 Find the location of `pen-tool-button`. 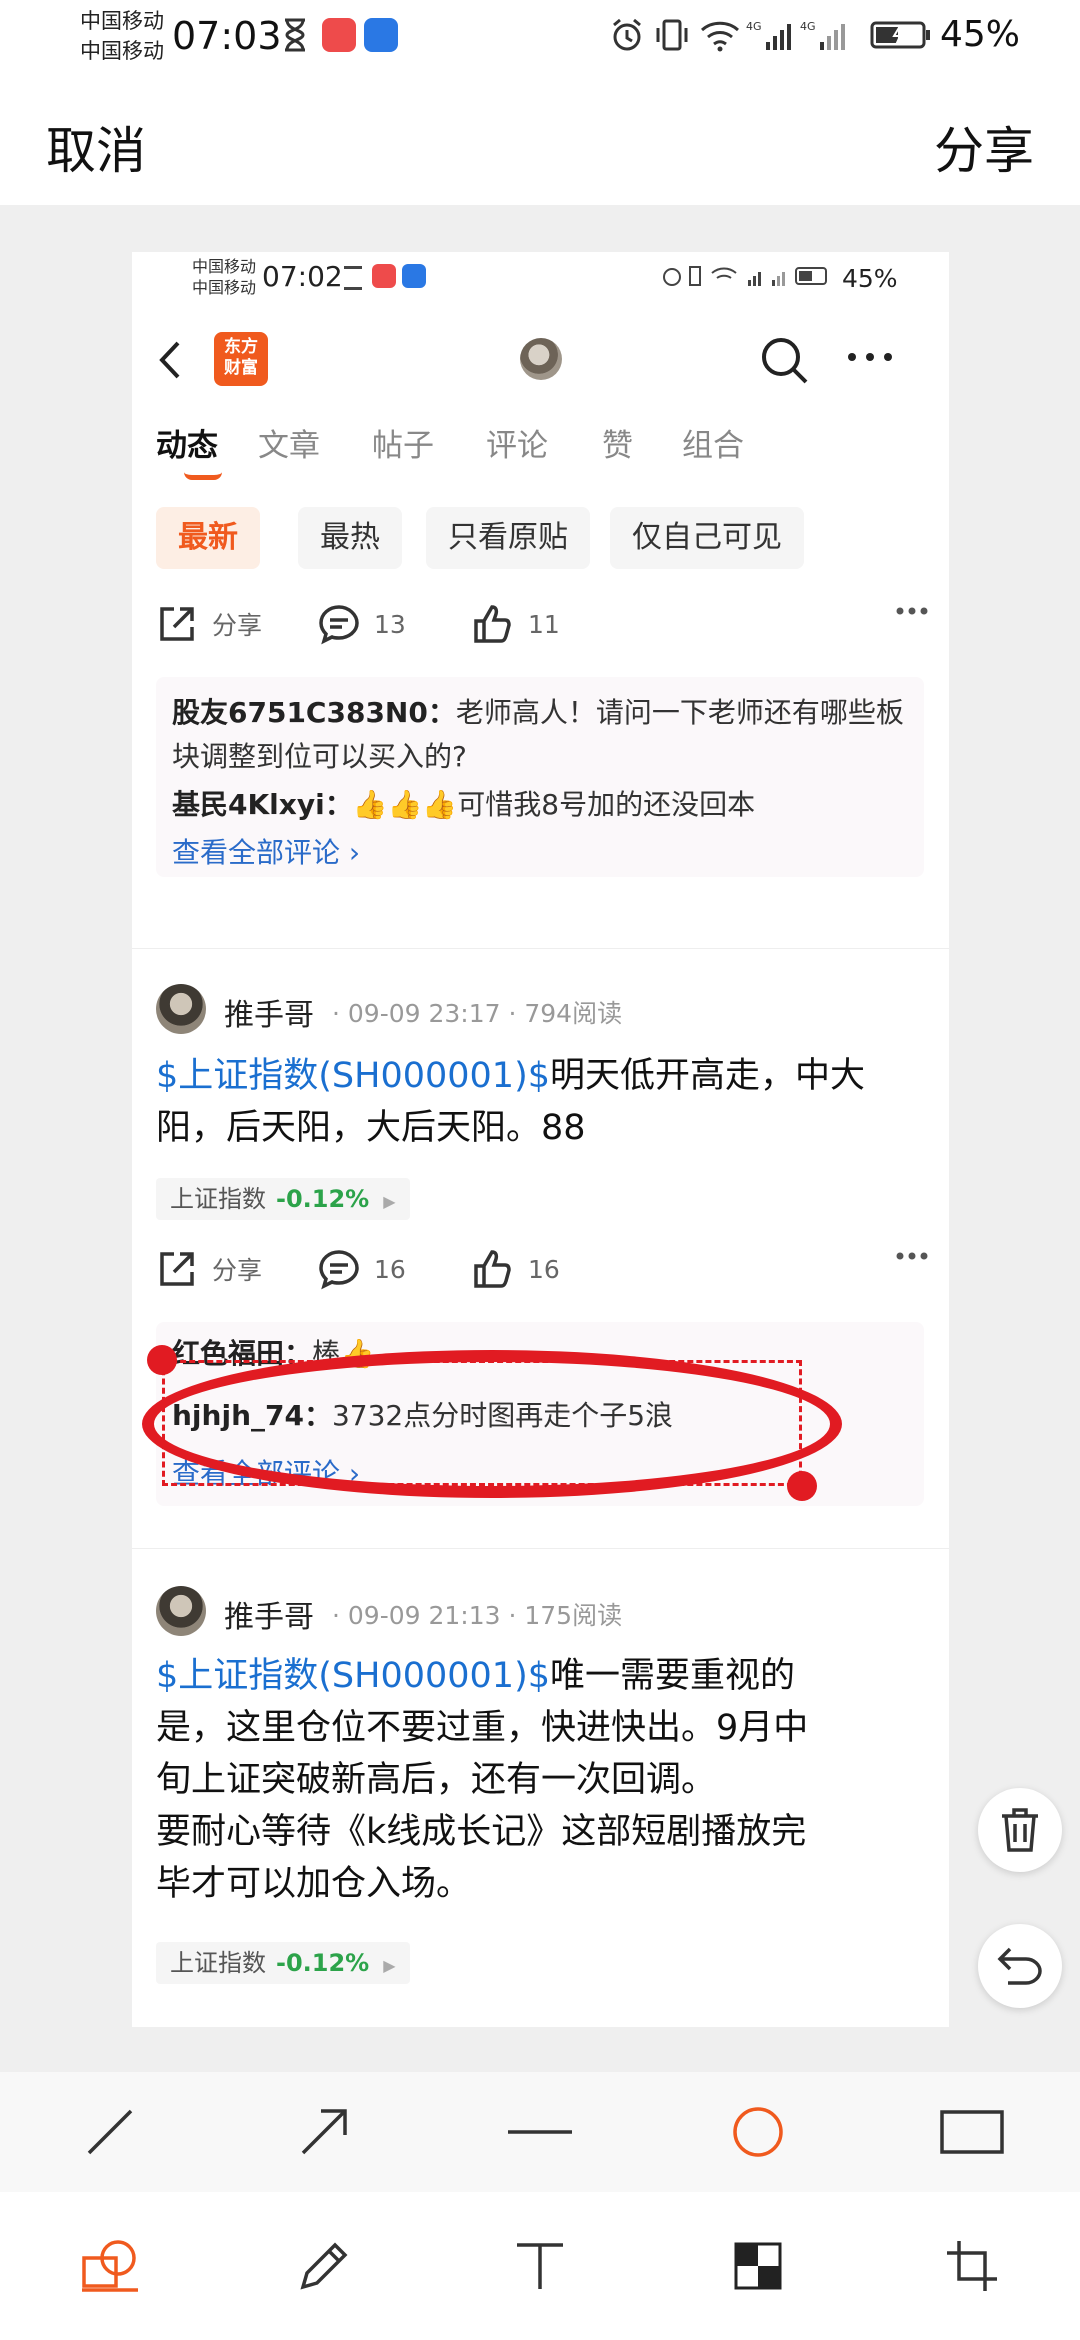

pen-tool-button is located at coordinates (324, 2266).